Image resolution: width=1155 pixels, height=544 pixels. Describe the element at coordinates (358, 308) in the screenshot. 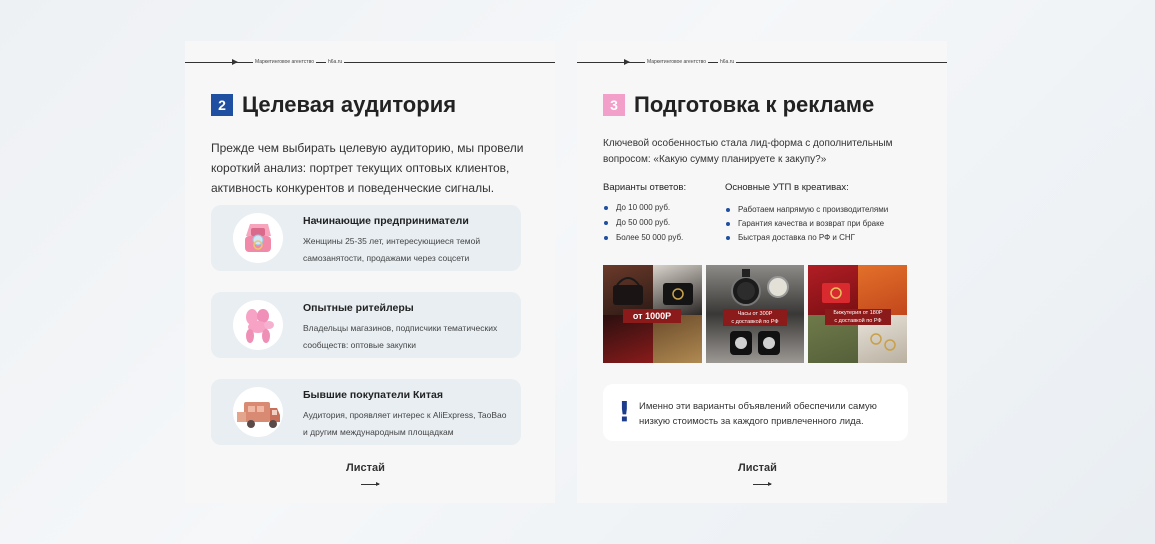

I see `audience-title: Опытные ритейлеры` at that location.